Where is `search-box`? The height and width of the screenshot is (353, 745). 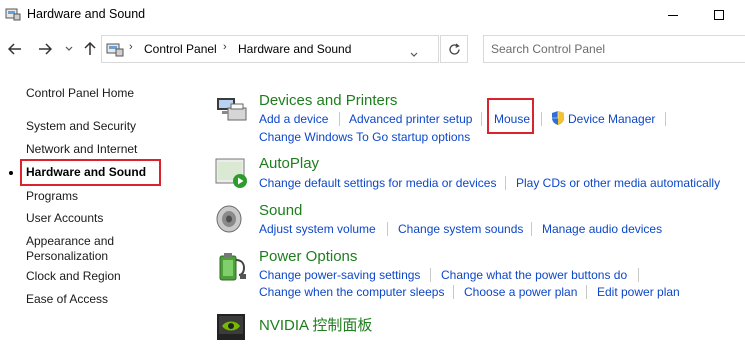
search-box is located at coordinates (614, 49).